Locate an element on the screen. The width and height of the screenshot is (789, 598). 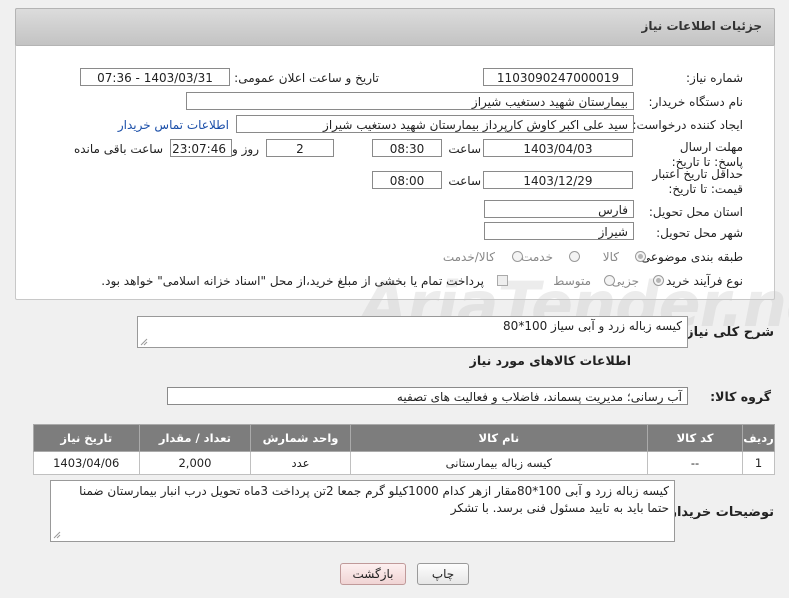
validity-date-field: 1403/12/29 is located at coordinates (558, 180).